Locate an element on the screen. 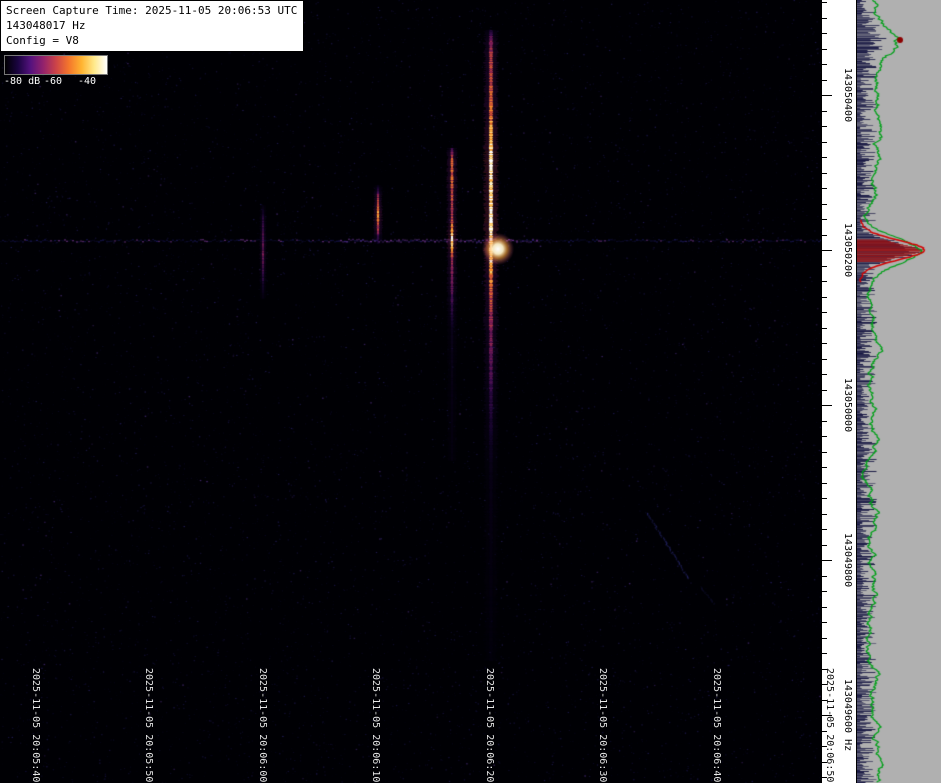 This screenshot has width=941, height=783. db-label-max: -40 is located at coordinates (87, 81).